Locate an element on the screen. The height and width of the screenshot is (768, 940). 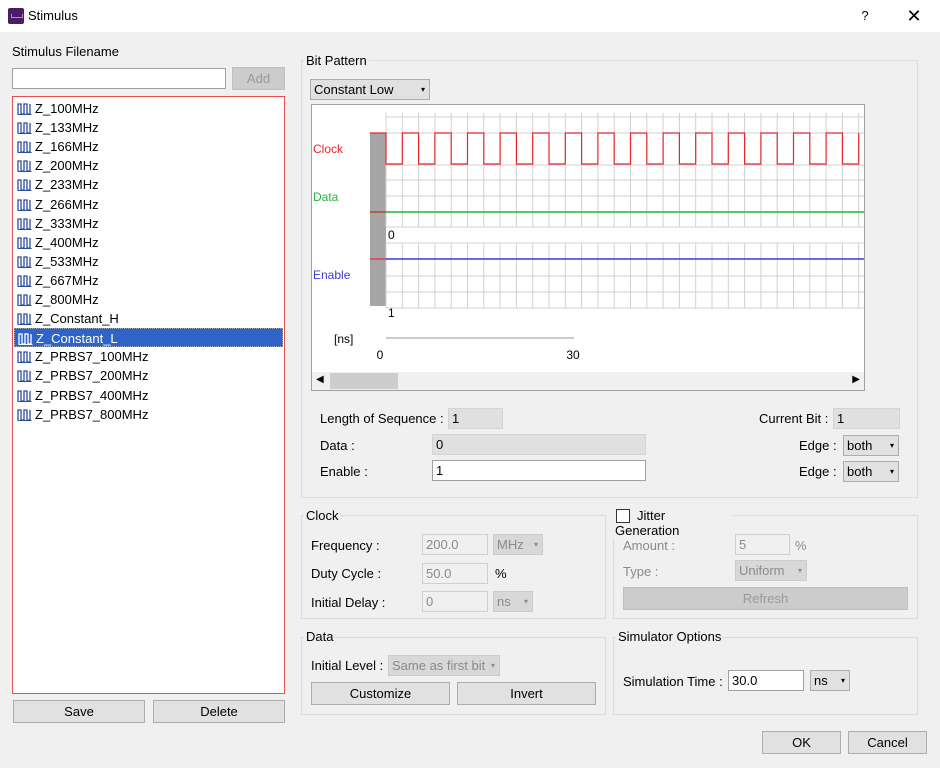
scroll-right-icon: ▶ is located at coordinates (856, 379).